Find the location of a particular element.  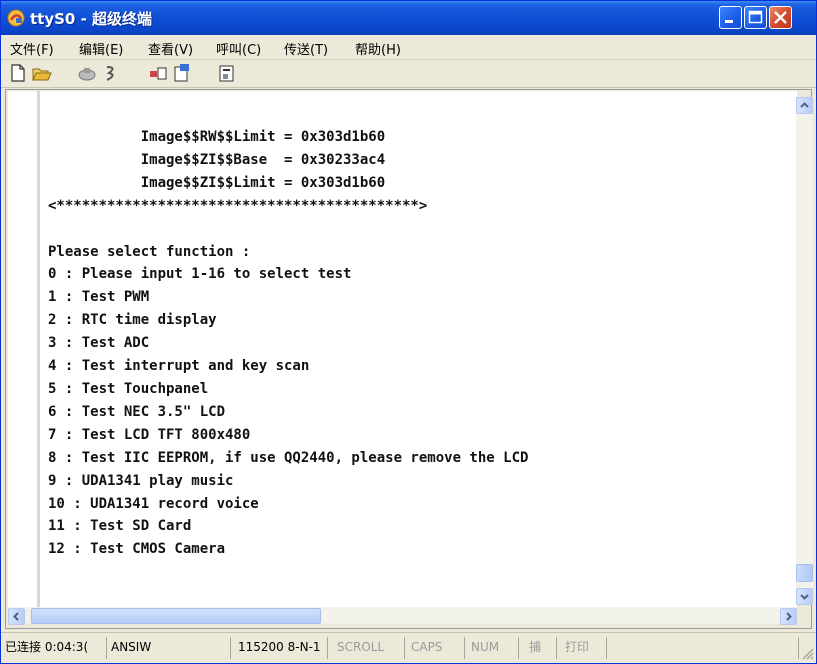

terminal-line: 2 : RTC time display is located at coordinates (132, 320).